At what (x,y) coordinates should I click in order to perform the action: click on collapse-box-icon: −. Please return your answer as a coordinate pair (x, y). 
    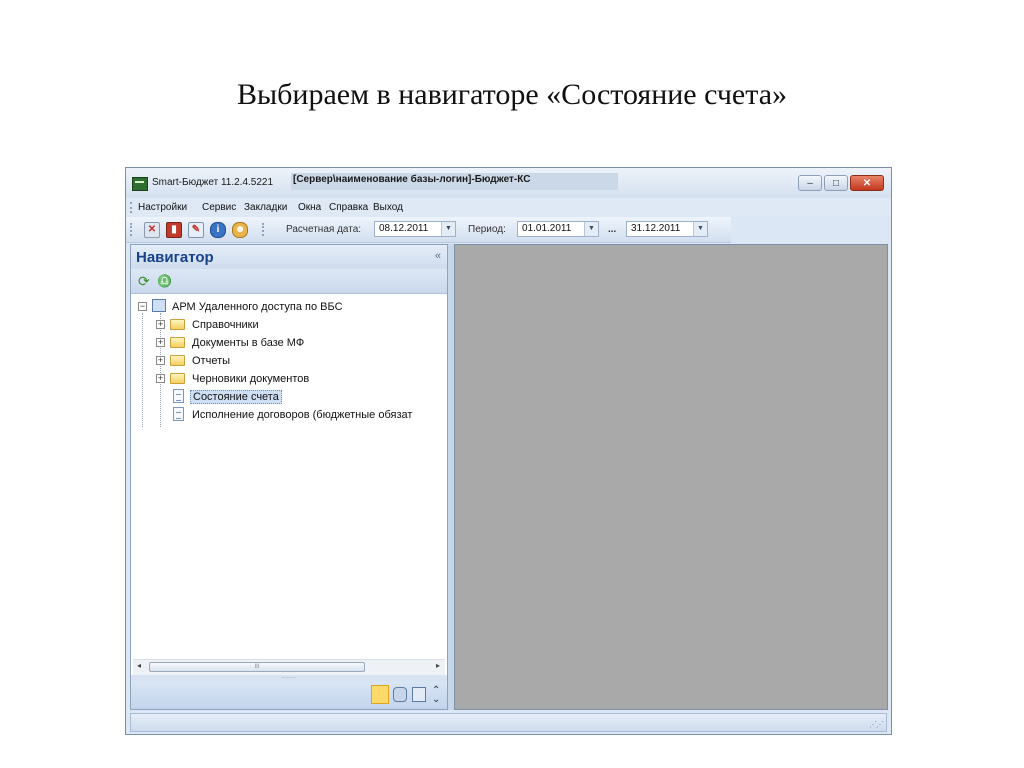
    Looking at the image, I should click on (142, 306).